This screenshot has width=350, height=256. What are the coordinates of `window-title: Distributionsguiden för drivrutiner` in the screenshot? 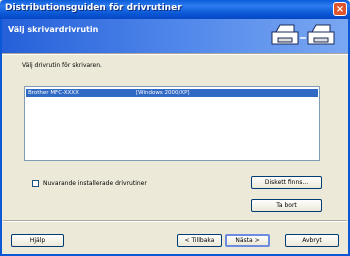 It's located at (93, 8).